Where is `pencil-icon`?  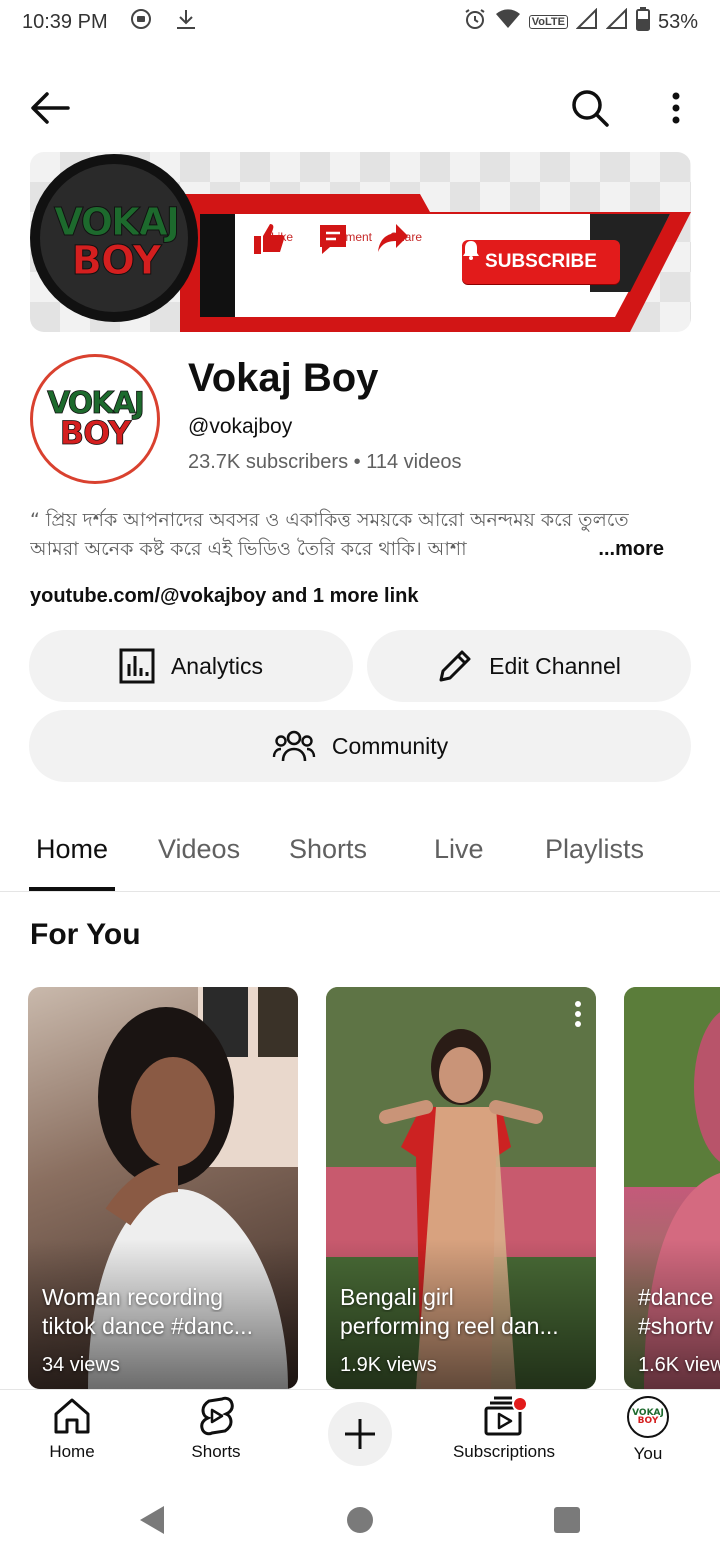 pencil-icon is located at coordinates (455, 666).